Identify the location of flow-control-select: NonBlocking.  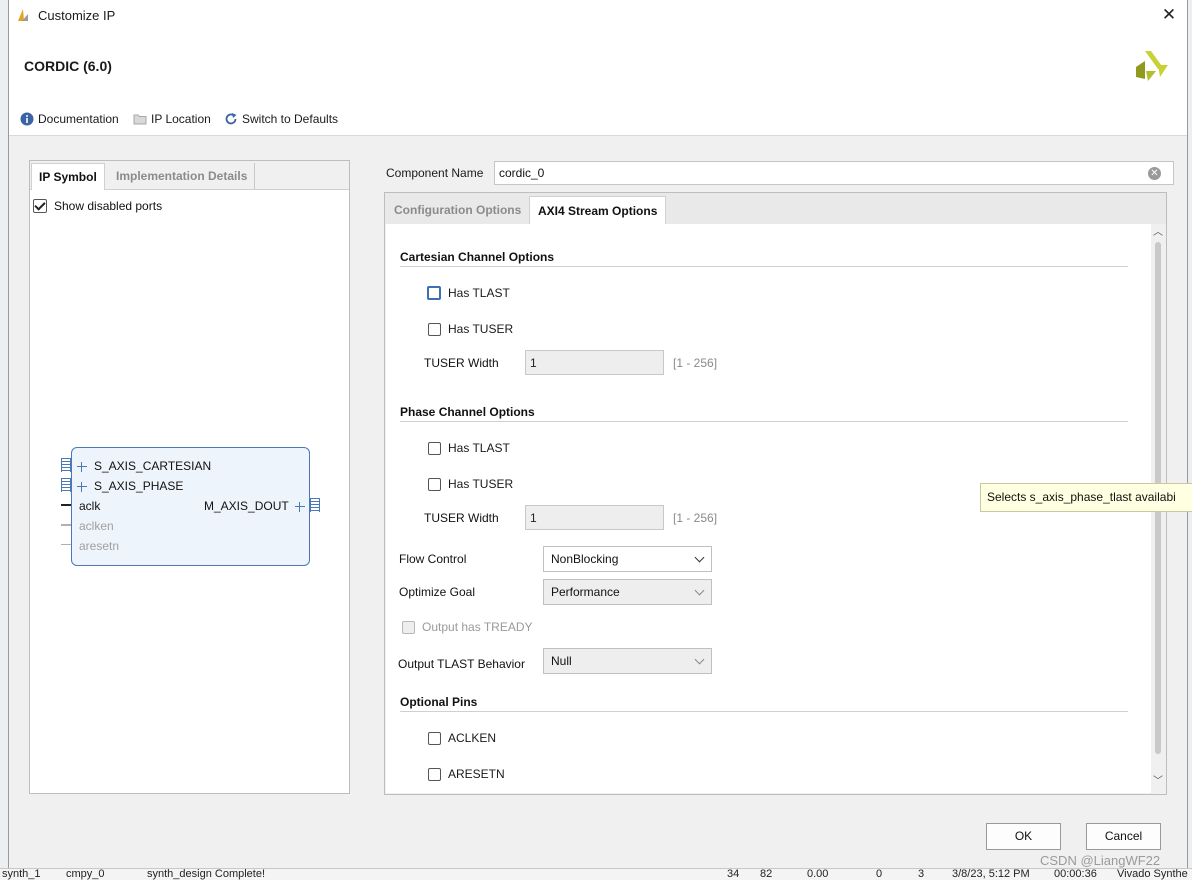
(627, 559).